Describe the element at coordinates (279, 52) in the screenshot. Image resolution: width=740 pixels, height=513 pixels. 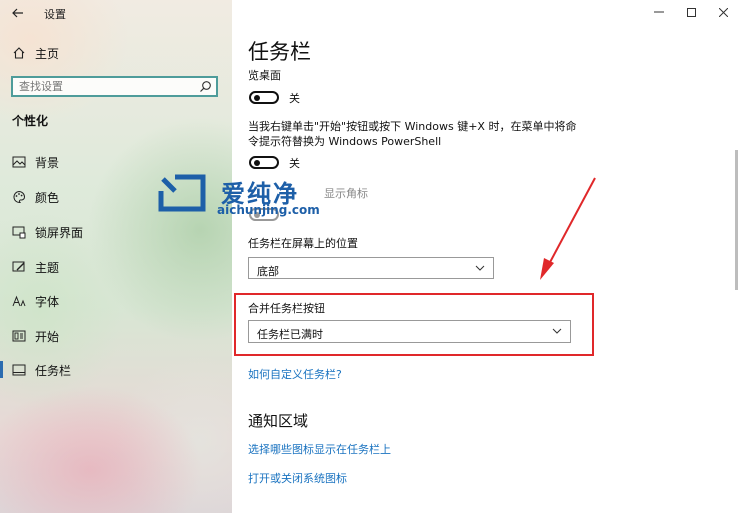
I see `page-title: 任务栏` at that location.